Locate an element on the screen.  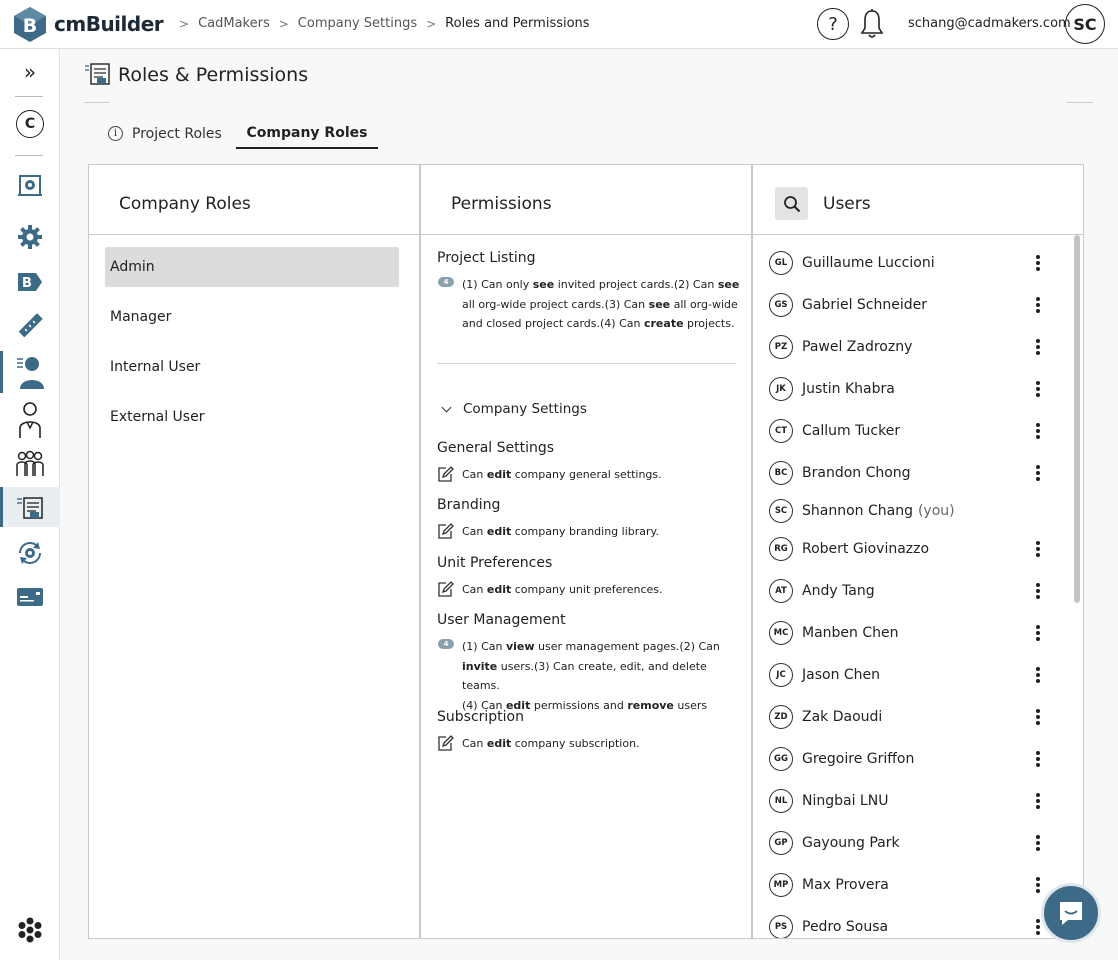
sidebar: » C B is located at coordinates (30, 504).